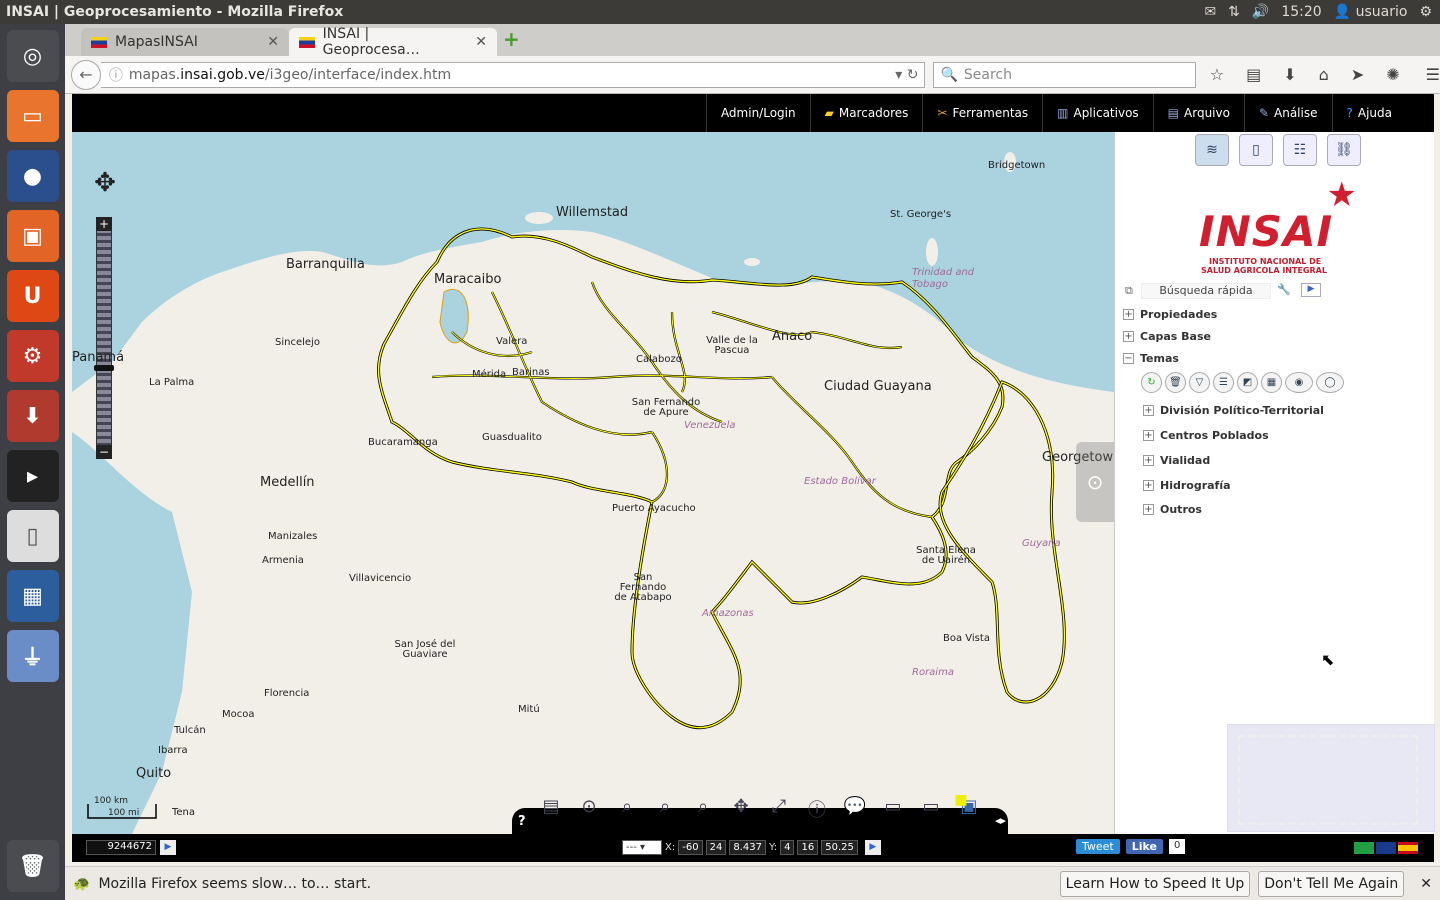  What do you see at coordinates (1167, 336) in the screenshot?
I see `tree-capas-base: + Capas Base` at bounding box center [1167, 336].